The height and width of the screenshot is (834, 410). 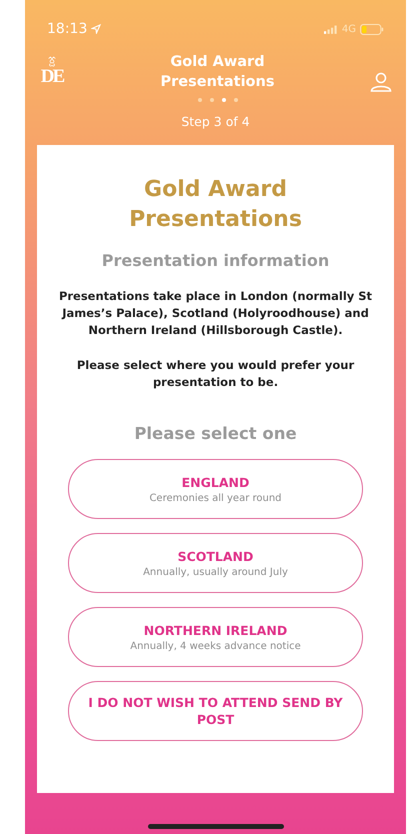 What do you see at coordinates (216, 260) in the screenshot?
I see `section-heading: Presentation information` at bounding box center [216, 260].